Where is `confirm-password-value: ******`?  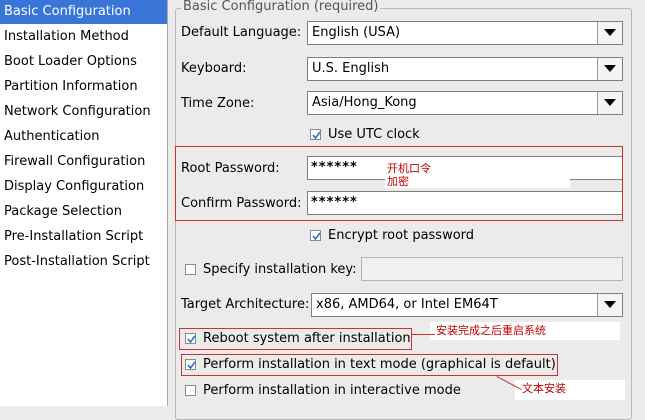 confirm-password-value: ****** is located at coordinates (334, 202).